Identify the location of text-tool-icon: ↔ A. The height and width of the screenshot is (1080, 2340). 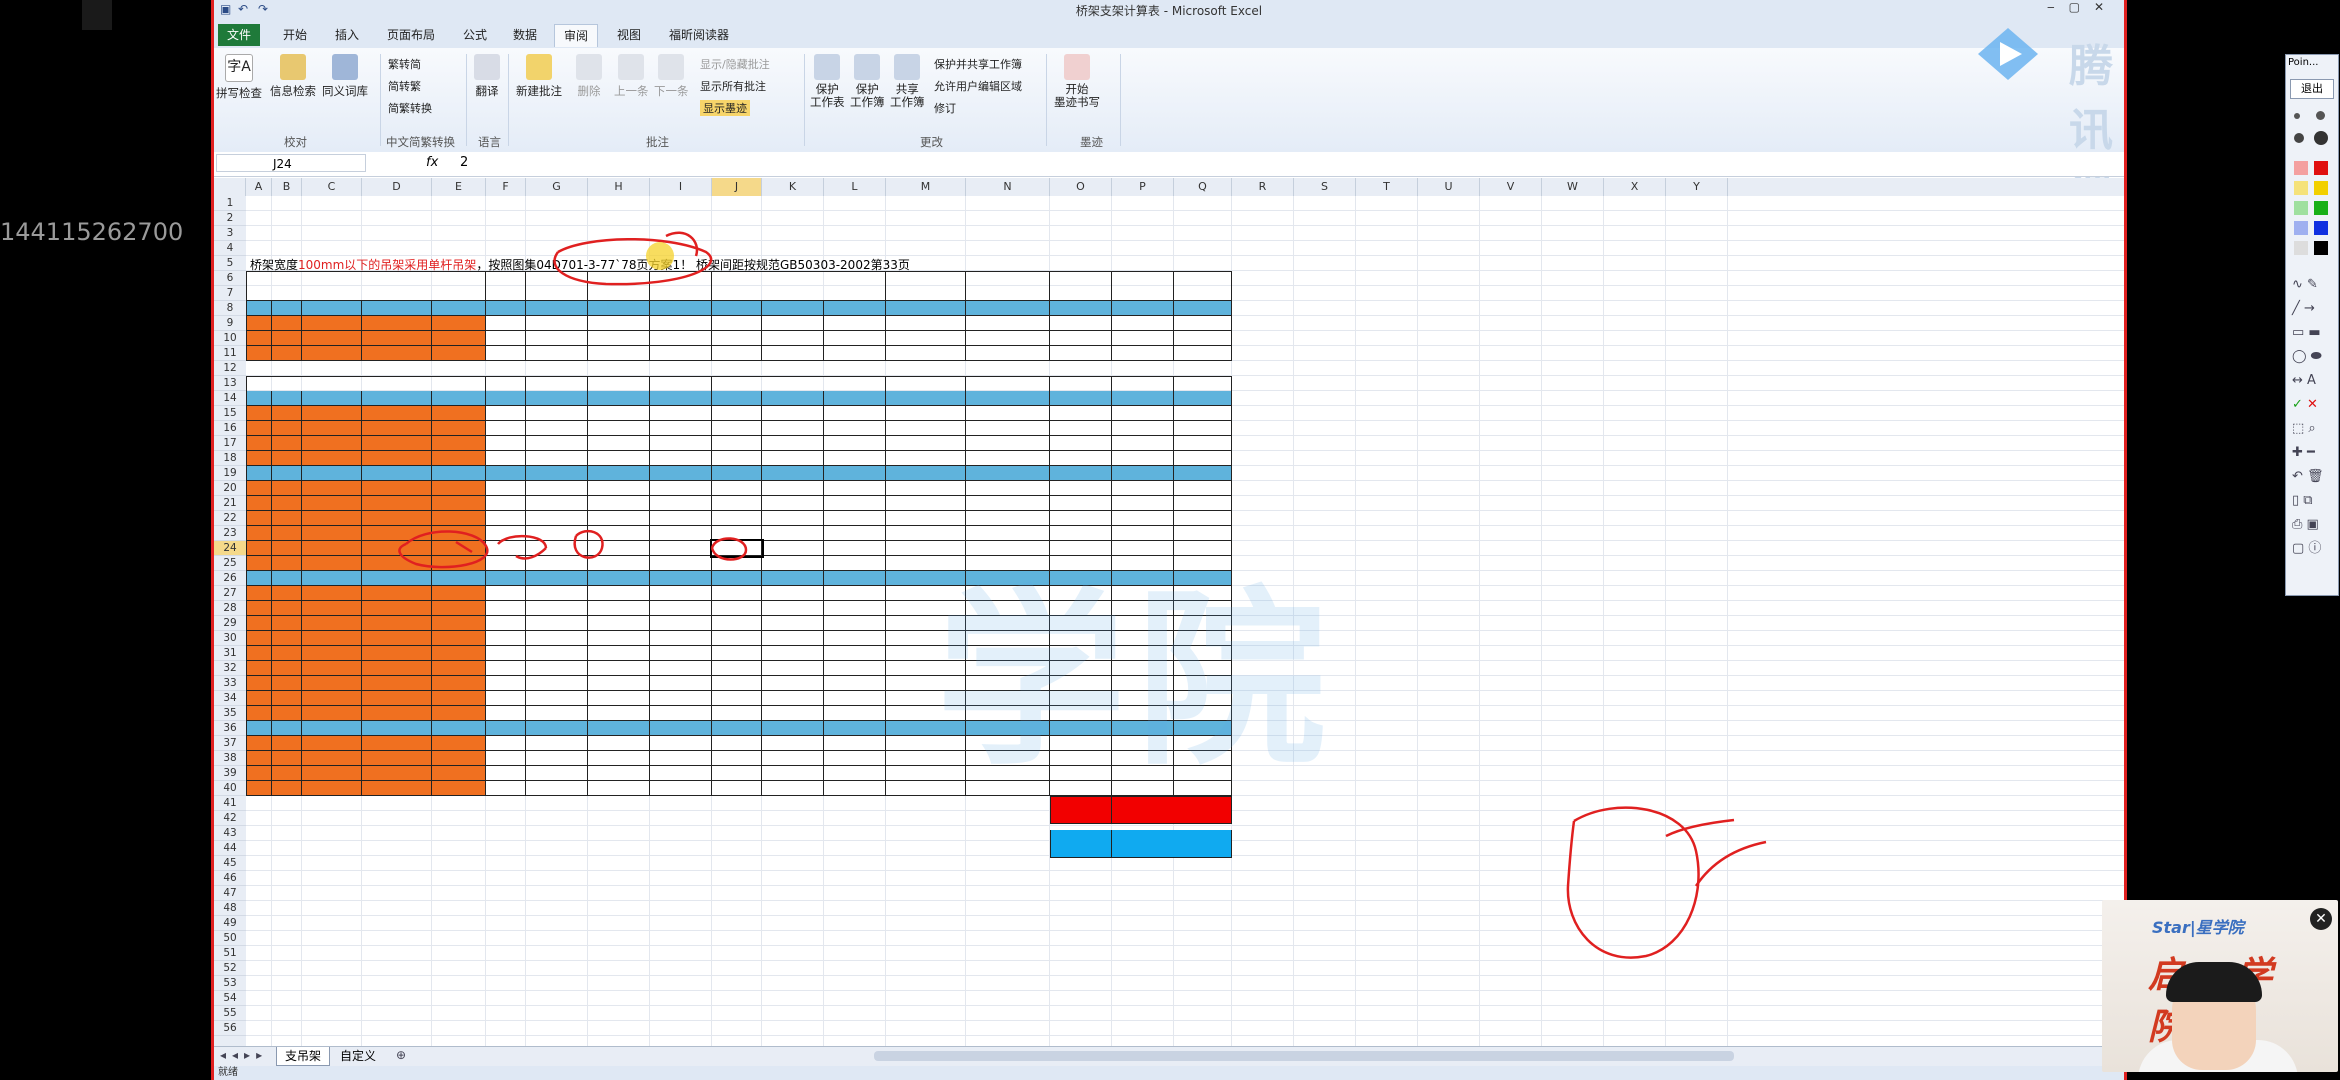
(2314, 381).